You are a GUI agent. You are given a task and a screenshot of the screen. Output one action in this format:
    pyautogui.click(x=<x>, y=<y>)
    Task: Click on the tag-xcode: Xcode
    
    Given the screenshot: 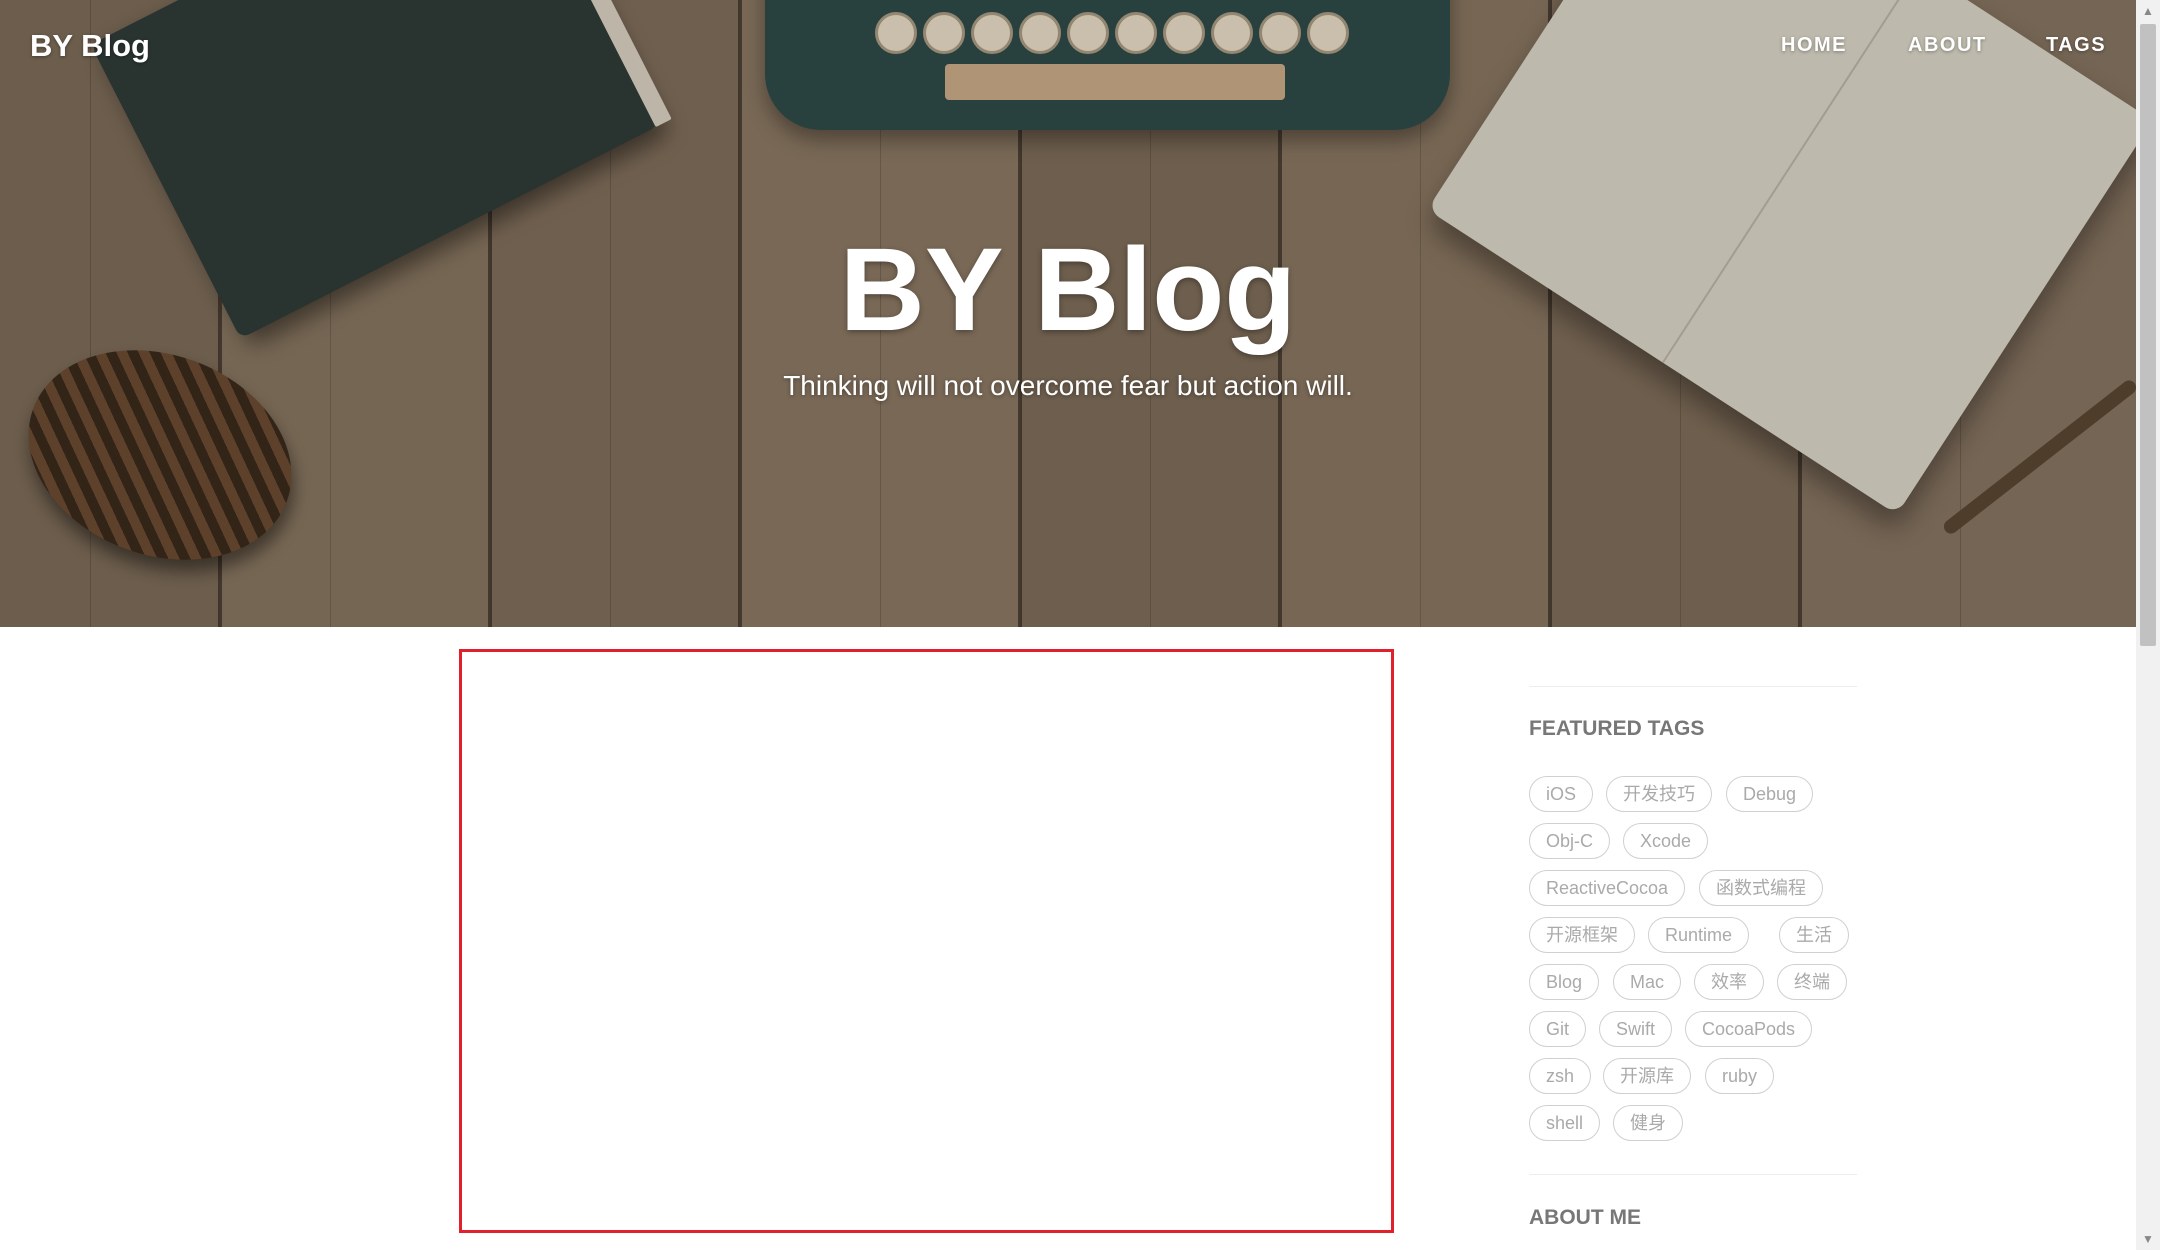 What is the action you would take?
    pyautogui.click(x=1666, y=841)
    